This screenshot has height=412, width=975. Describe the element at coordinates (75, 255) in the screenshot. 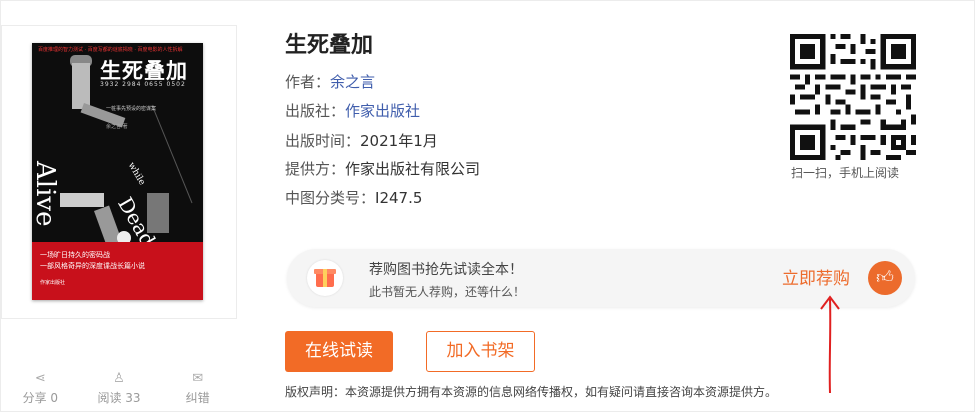

I see `cover-tagline-1: 一场旷日持久的密码战` at that location.